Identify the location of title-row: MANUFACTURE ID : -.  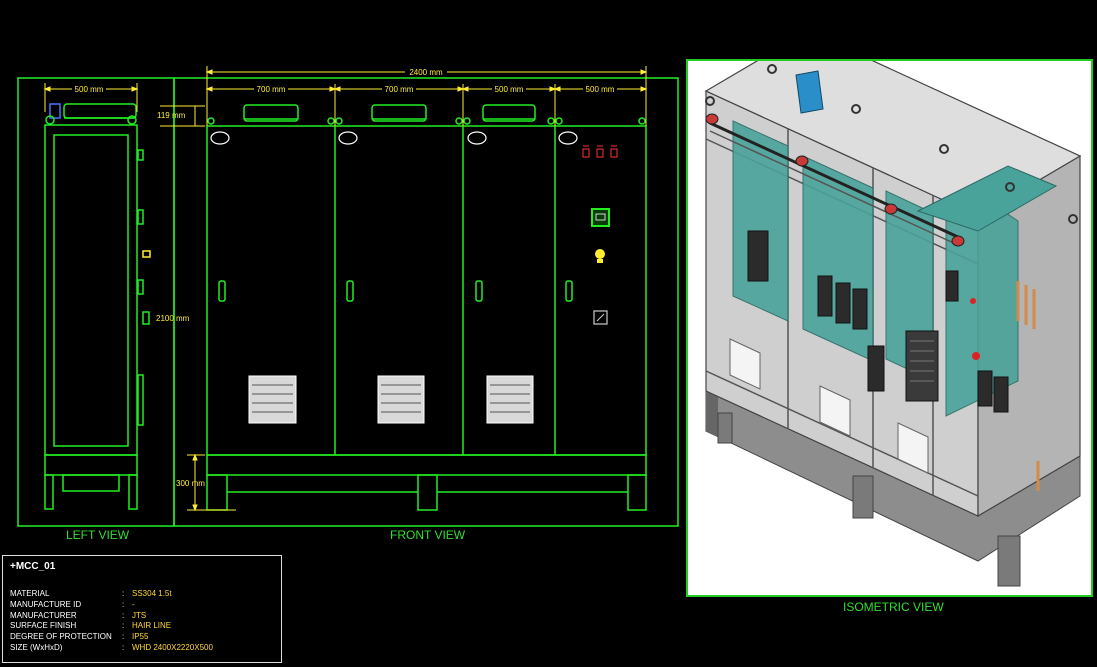
(145, 604).